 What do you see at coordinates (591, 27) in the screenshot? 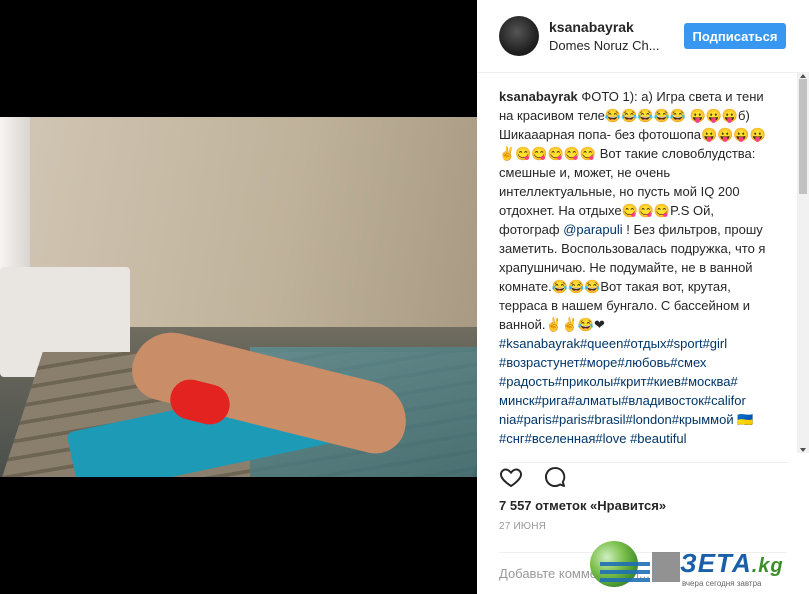
I see `post-username: ksanabayrak` at bounding box center [591, 27].